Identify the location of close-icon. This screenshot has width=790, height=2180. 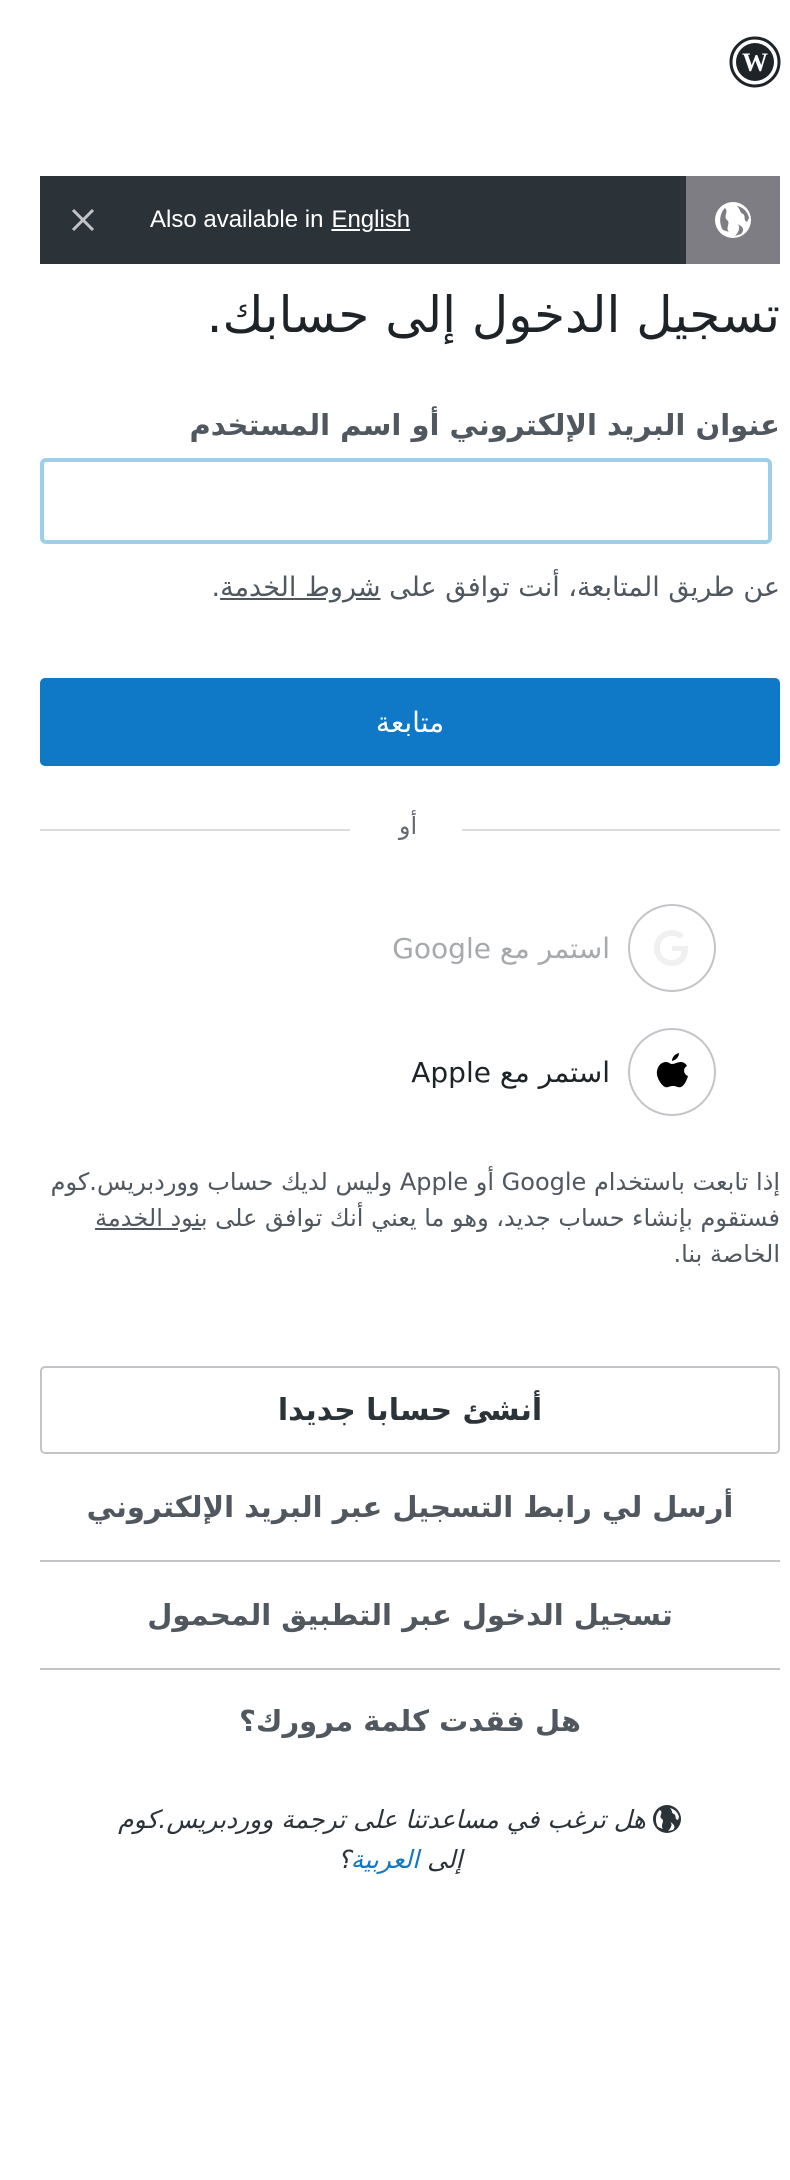
(83, 220).